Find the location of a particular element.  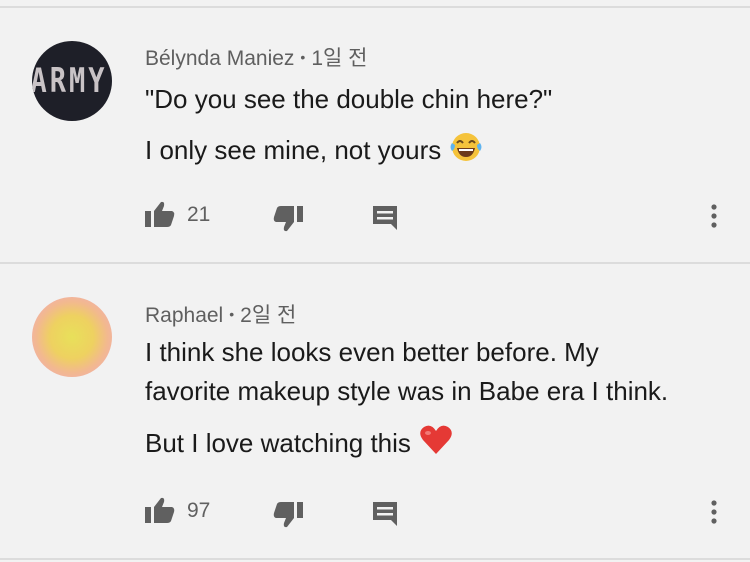

like-count: 21 is located at coordinates (199, 214).